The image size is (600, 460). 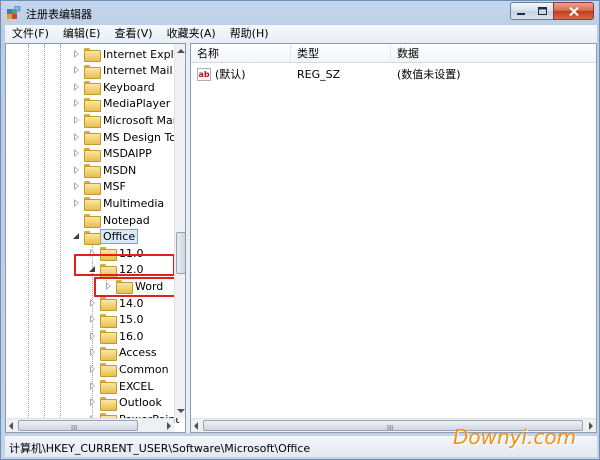 What do you see at coordinates (82, 34) in the screenshot?
I see `menu-edit: 编辑(E)` at bounding box center [82, 34].